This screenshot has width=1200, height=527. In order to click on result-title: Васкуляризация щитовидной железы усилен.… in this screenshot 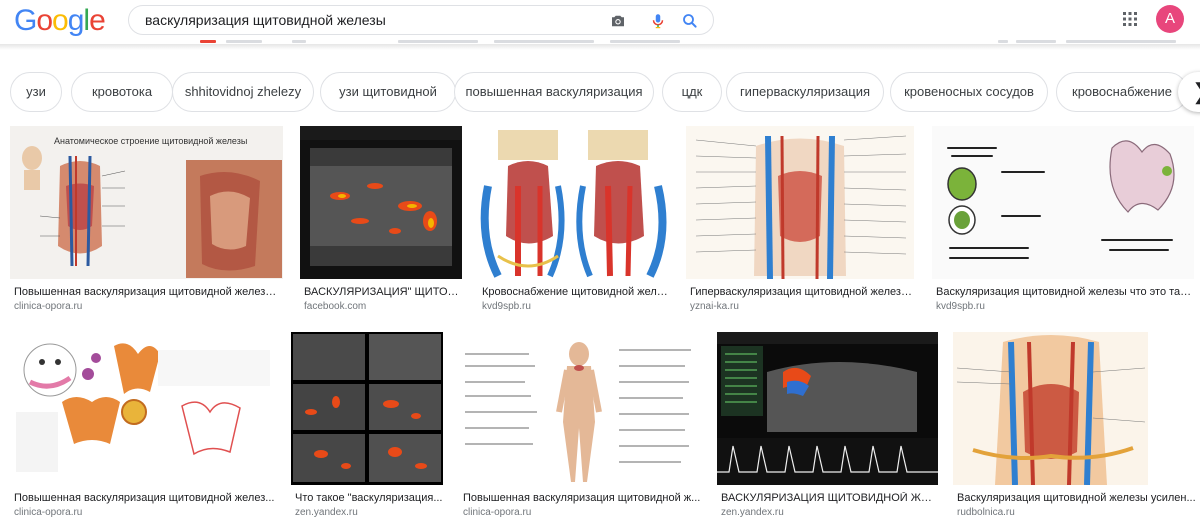, I will do `click(1077, 498)`.